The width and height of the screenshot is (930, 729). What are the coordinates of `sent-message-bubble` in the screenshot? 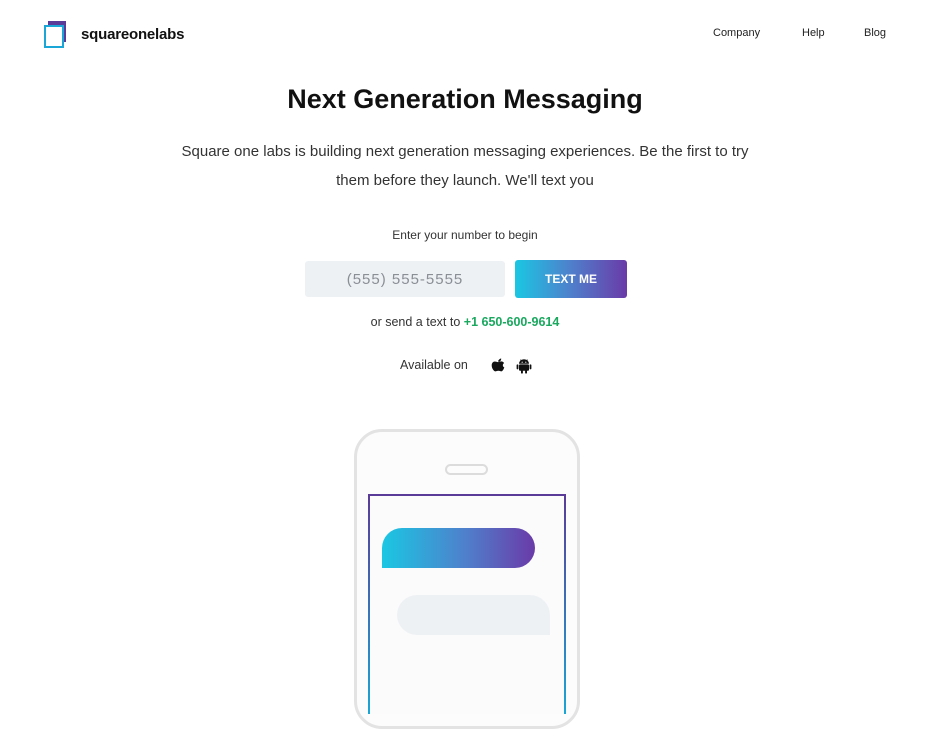 It's located at (458, 548).